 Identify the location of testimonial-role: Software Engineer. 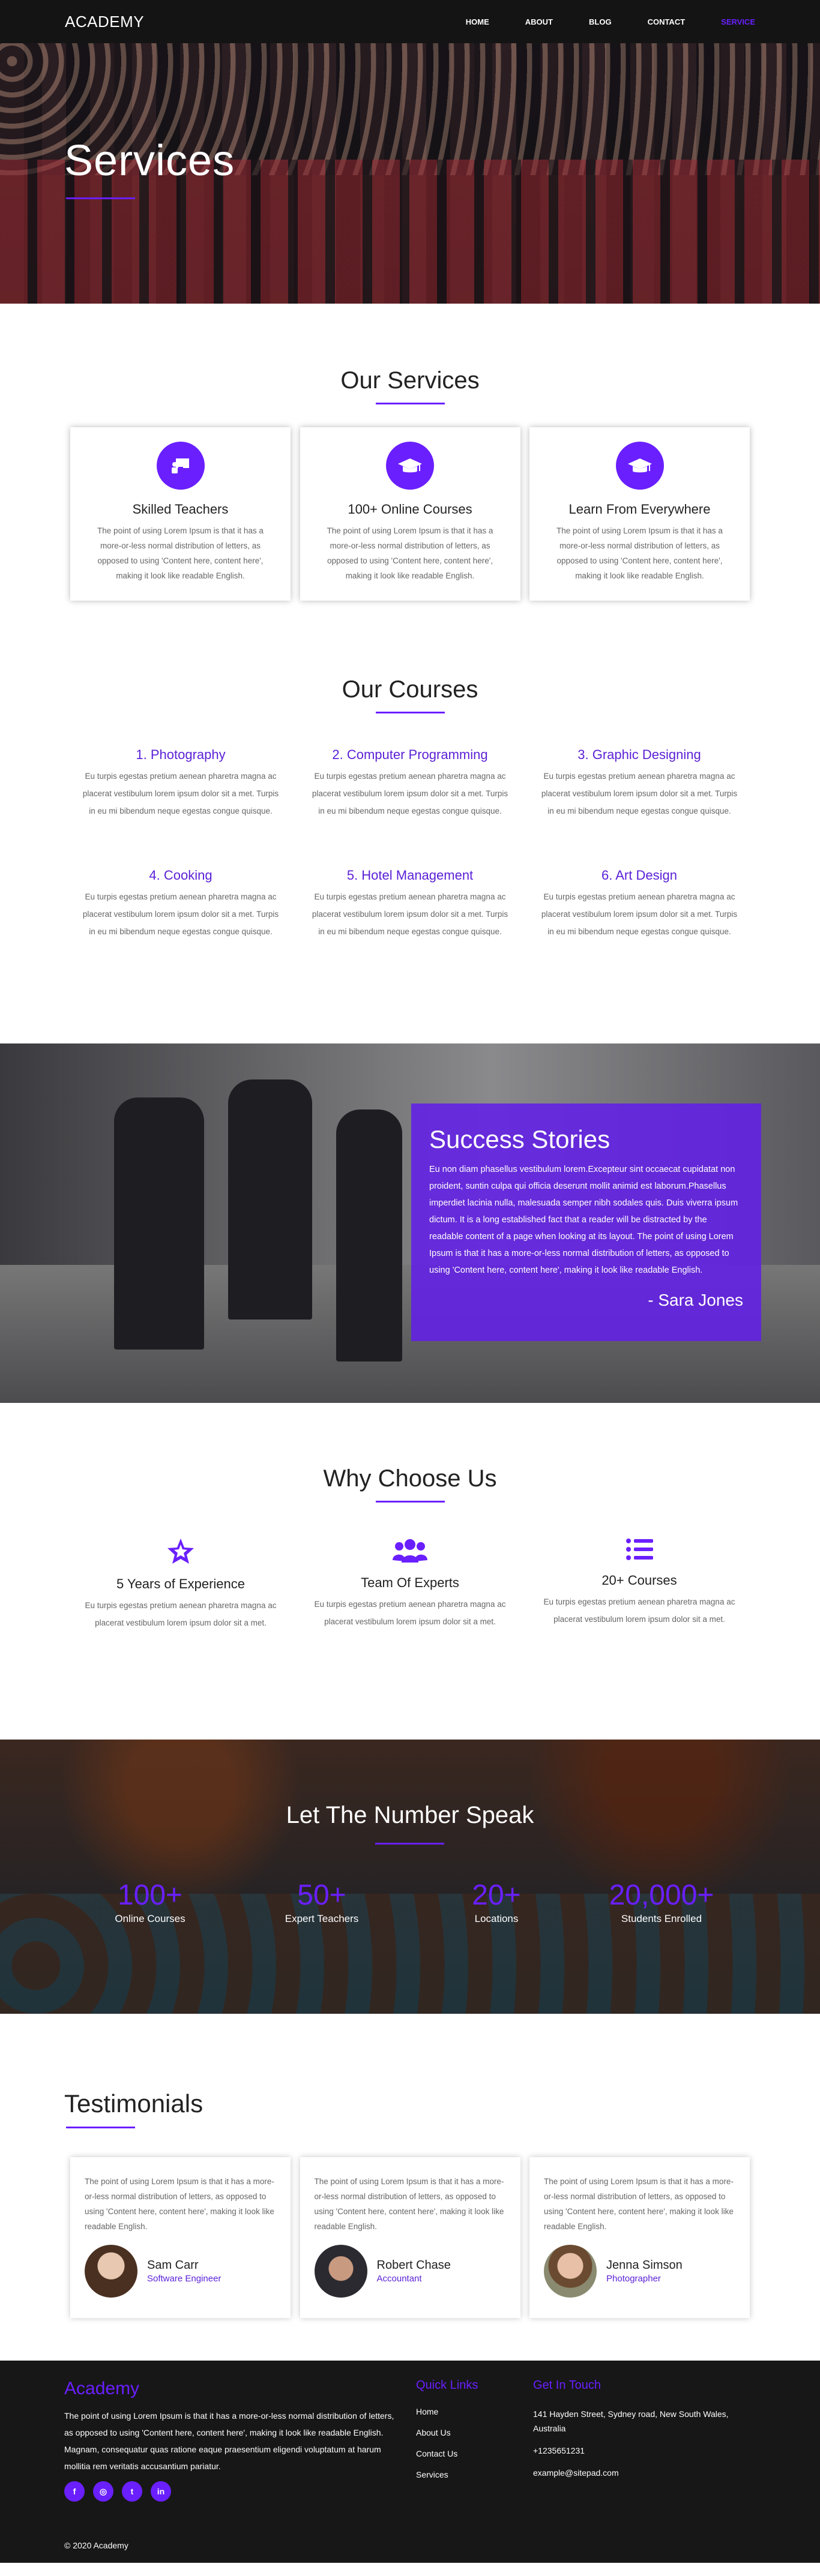
(184, 2279).